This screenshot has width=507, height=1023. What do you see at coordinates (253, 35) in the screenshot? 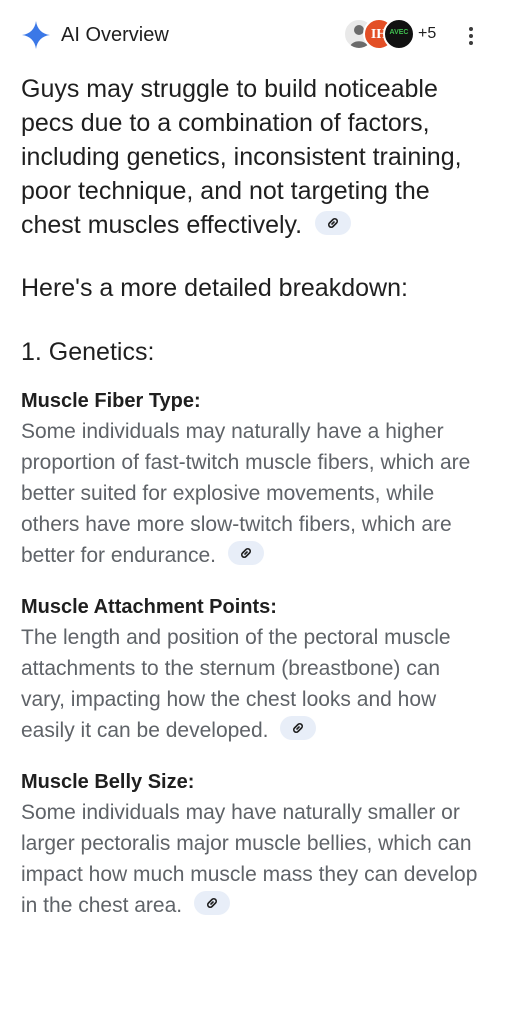
I see `ai-overview-header: AI Overview IH AVEC +5` at bounding box center [253, 35].